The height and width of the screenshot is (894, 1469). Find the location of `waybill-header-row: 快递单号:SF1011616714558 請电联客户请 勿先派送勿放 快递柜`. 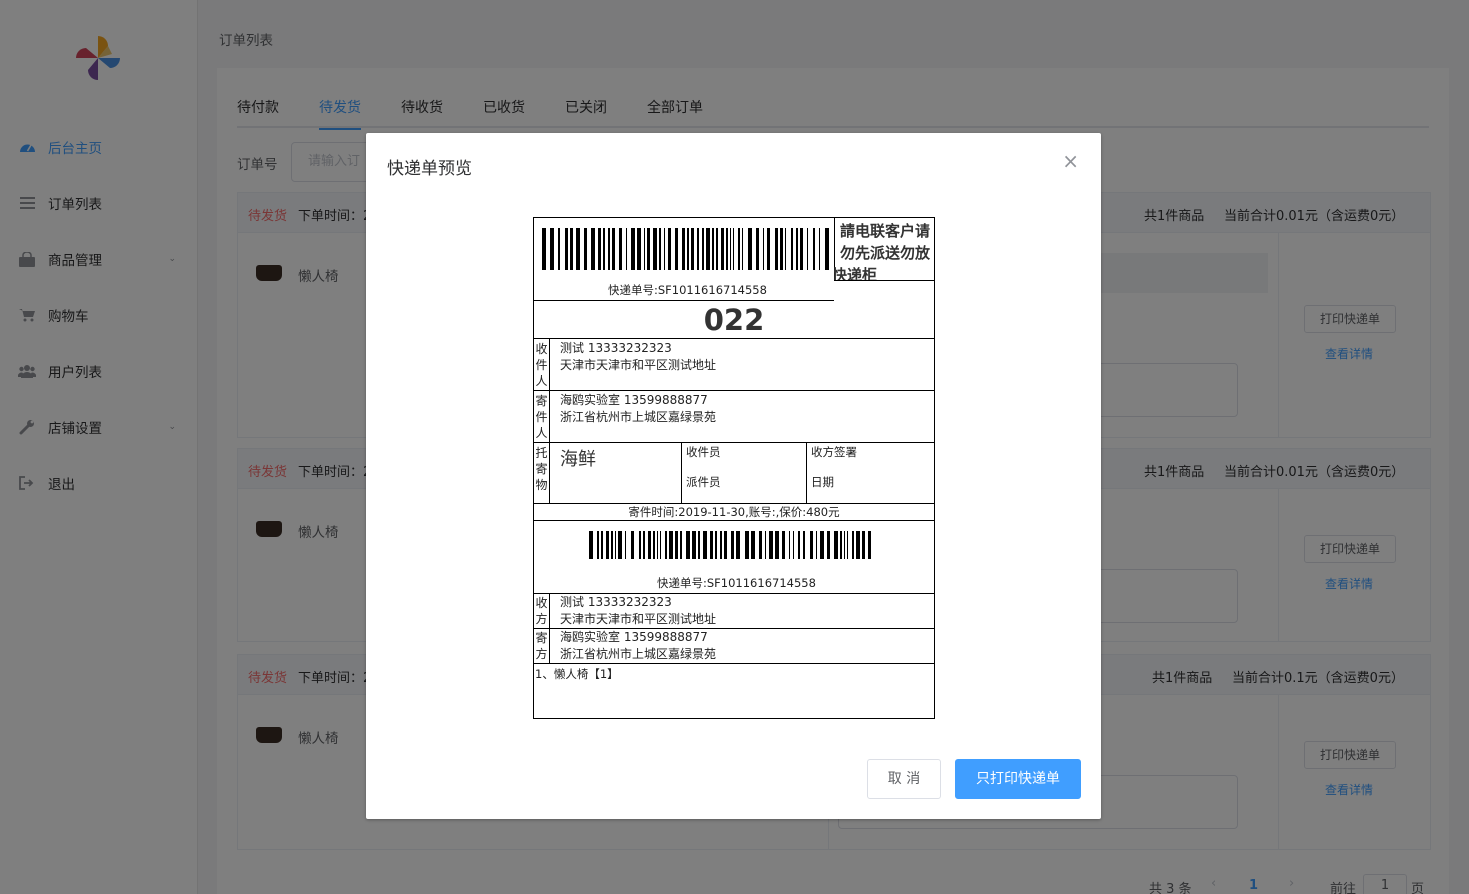

waybill-header-row: 快递单号:SF1011616714558 請电联客户请 勿先派送勿放 快递柜 is located at coordinates (734, 259).